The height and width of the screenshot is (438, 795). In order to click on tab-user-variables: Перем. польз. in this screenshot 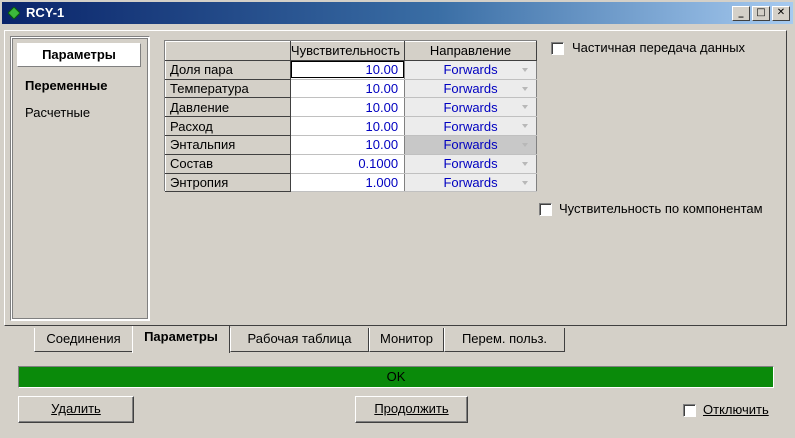, I will do `click(504, 340)`.